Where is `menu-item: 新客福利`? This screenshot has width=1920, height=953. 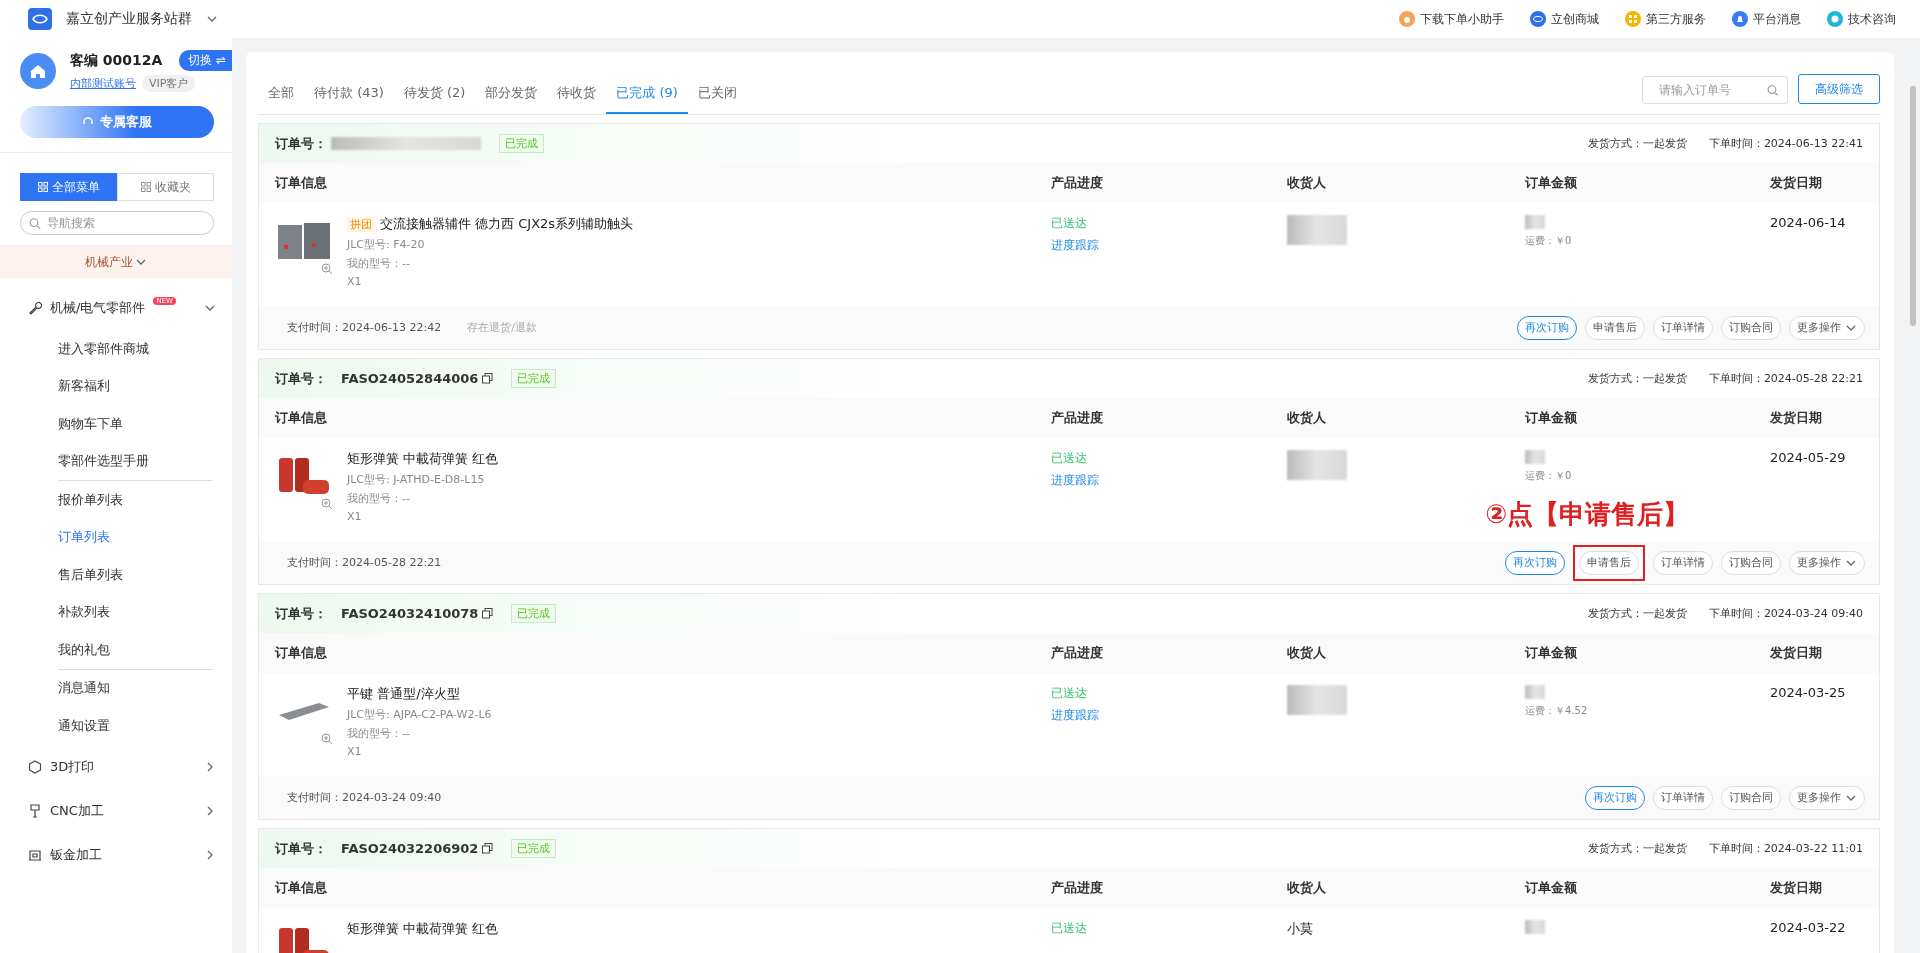 menu-item: 新客福利 is located at coordinates (116, 386).